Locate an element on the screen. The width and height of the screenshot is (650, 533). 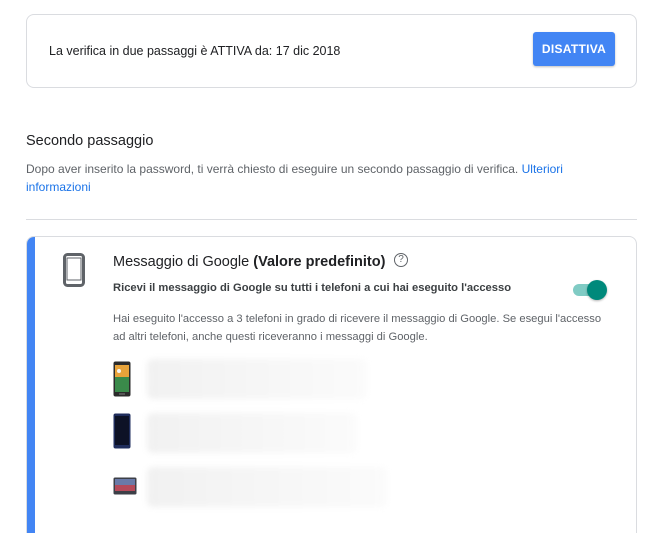
card-accent-bar is located at coordinates (31, 385).